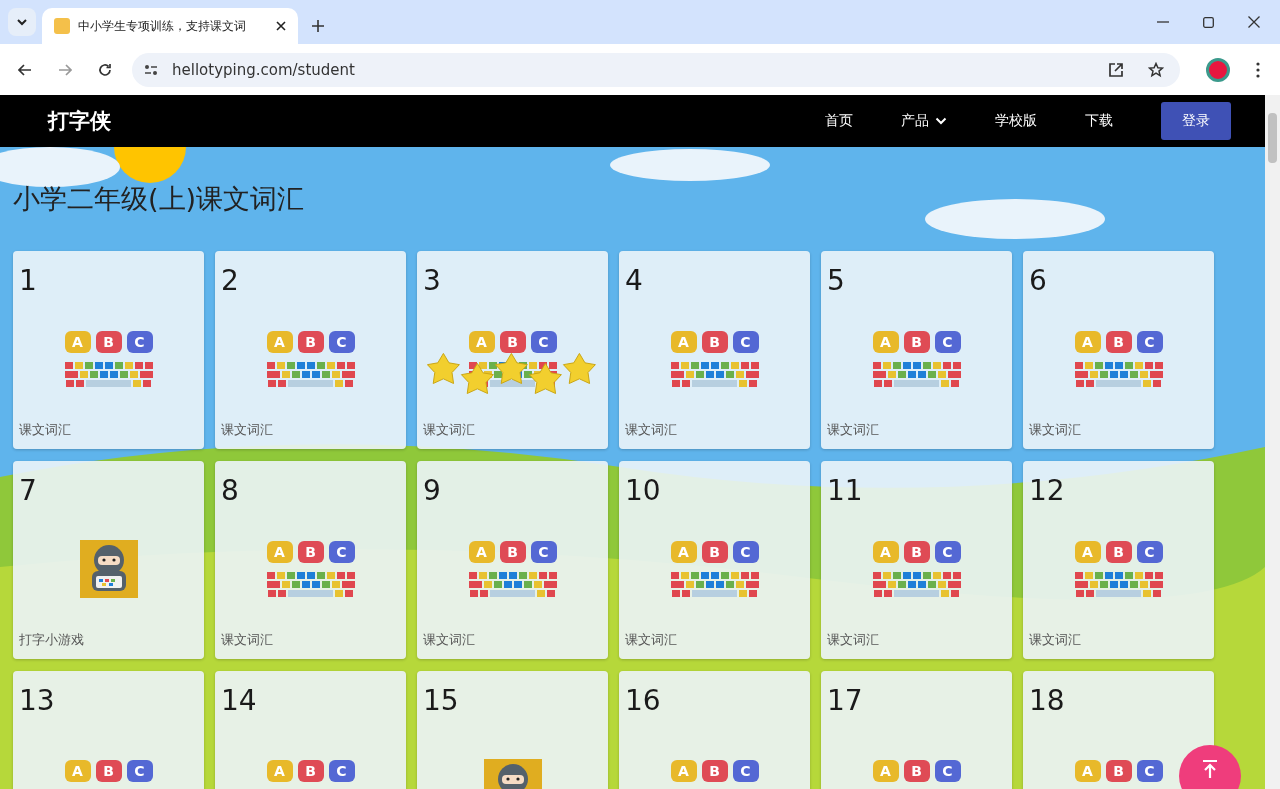 The width and height of the screenshot is (1280, 789). Describe the element at coordinates (151, 69) in the screenshot. I see `site-settings-icon` at that location.